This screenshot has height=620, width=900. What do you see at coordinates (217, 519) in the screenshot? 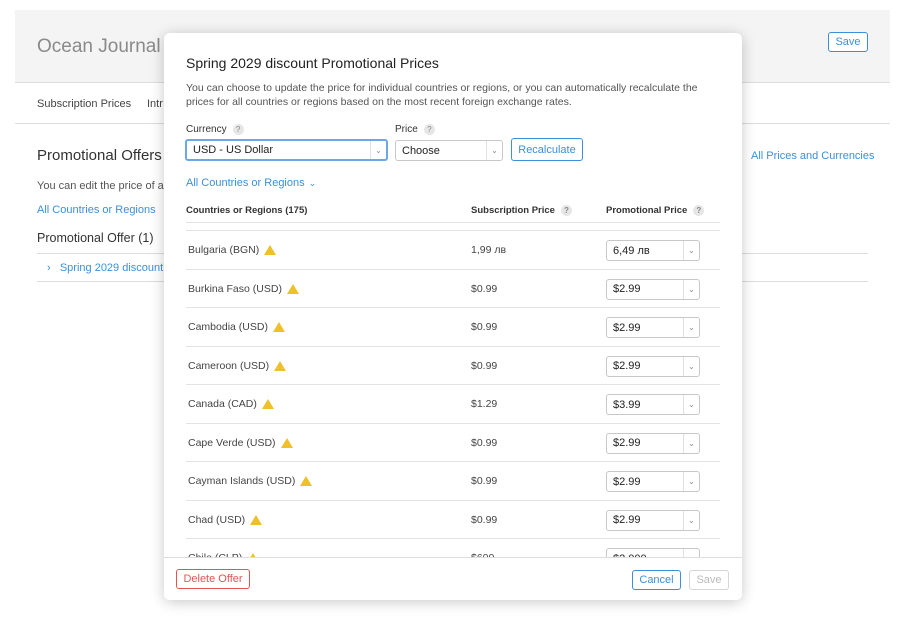
I see `country-name: Chad (USD)` at bounding box center [217, 519].